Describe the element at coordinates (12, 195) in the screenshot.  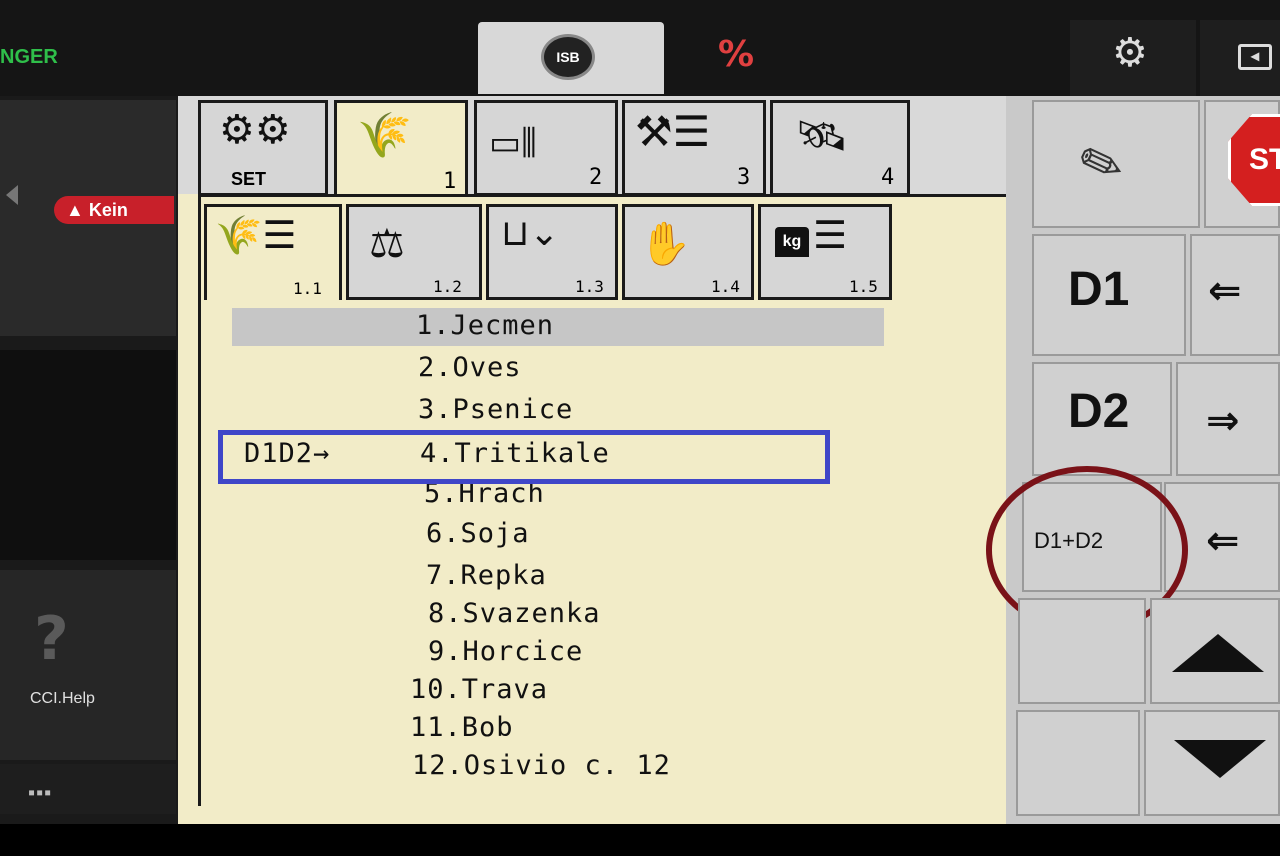
I see `expand-arrow-icon` at that location.